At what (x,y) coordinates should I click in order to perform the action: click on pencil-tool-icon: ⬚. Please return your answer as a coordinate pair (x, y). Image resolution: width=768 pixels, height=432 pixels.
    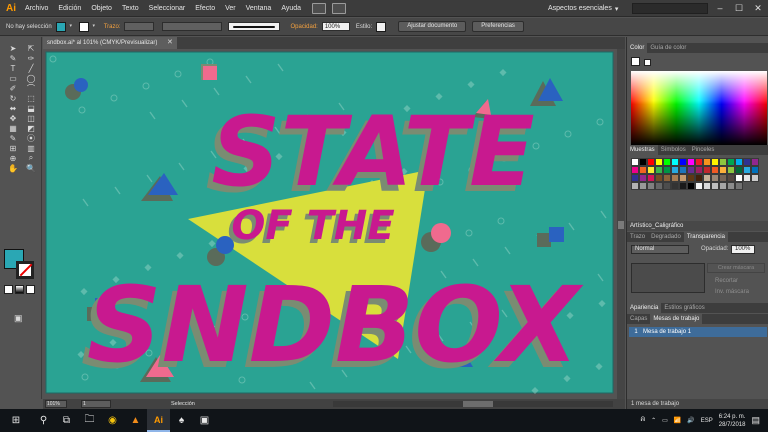
    Looking at the image, I should click on (31, 98).